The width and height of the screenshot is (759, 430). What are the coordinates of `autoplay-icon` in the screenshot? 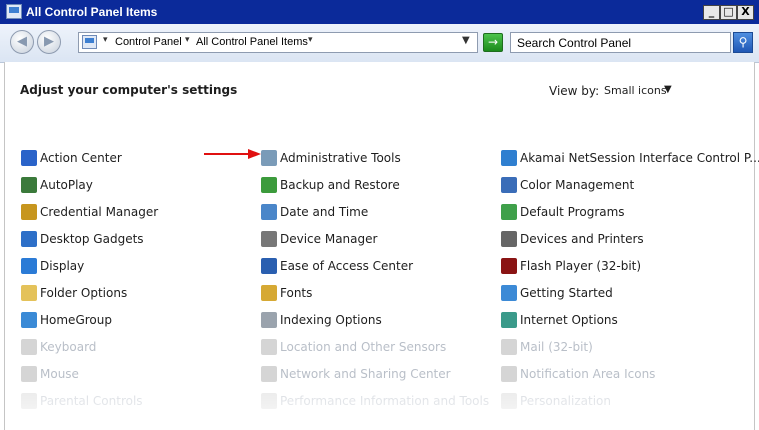 It's located at (29, 185).